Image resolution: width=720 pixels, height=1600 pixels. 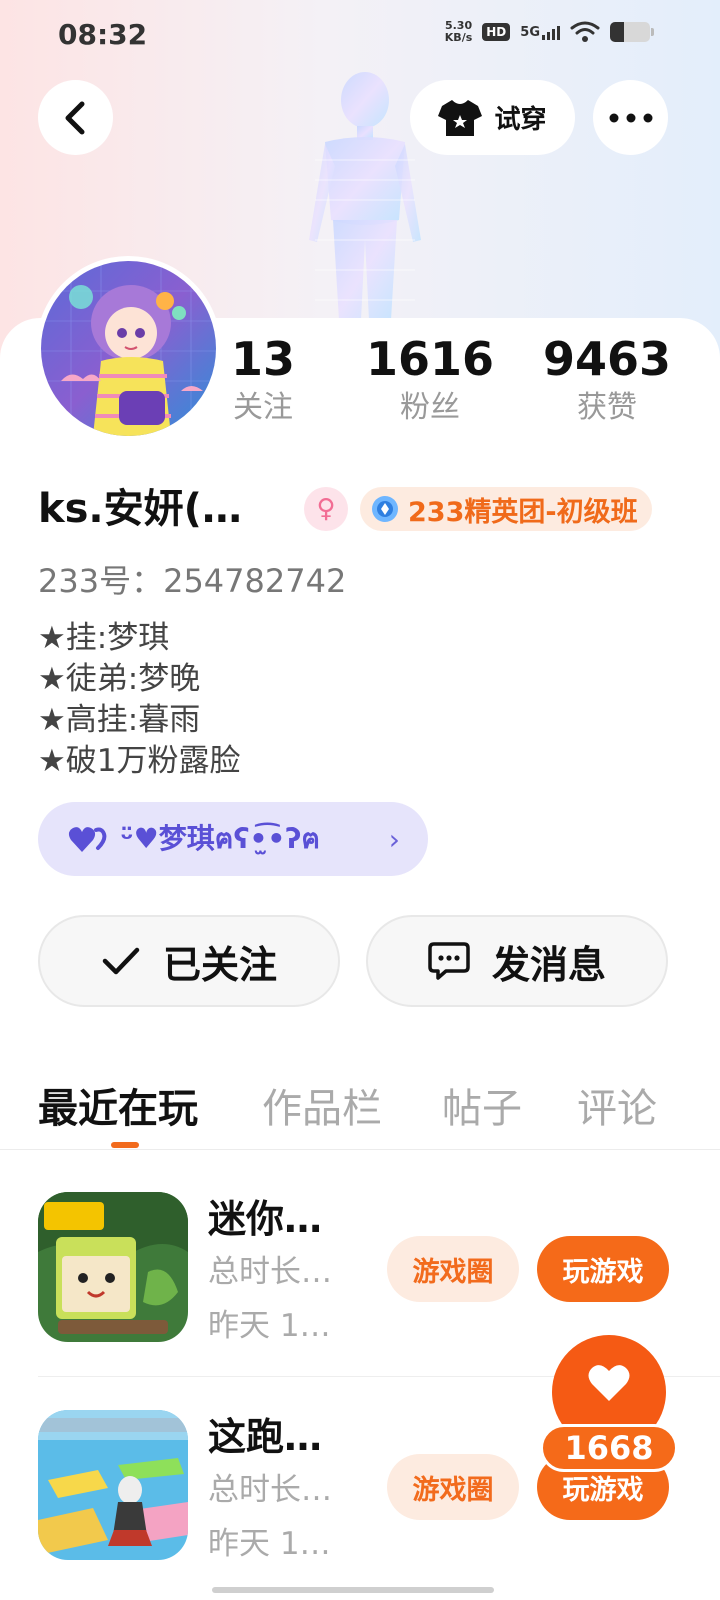 What do you see at coordinates (523, 512) in the screenshot?
I see `level-badge-text: 233精英团-初级班` at bounding box center [523, 512].